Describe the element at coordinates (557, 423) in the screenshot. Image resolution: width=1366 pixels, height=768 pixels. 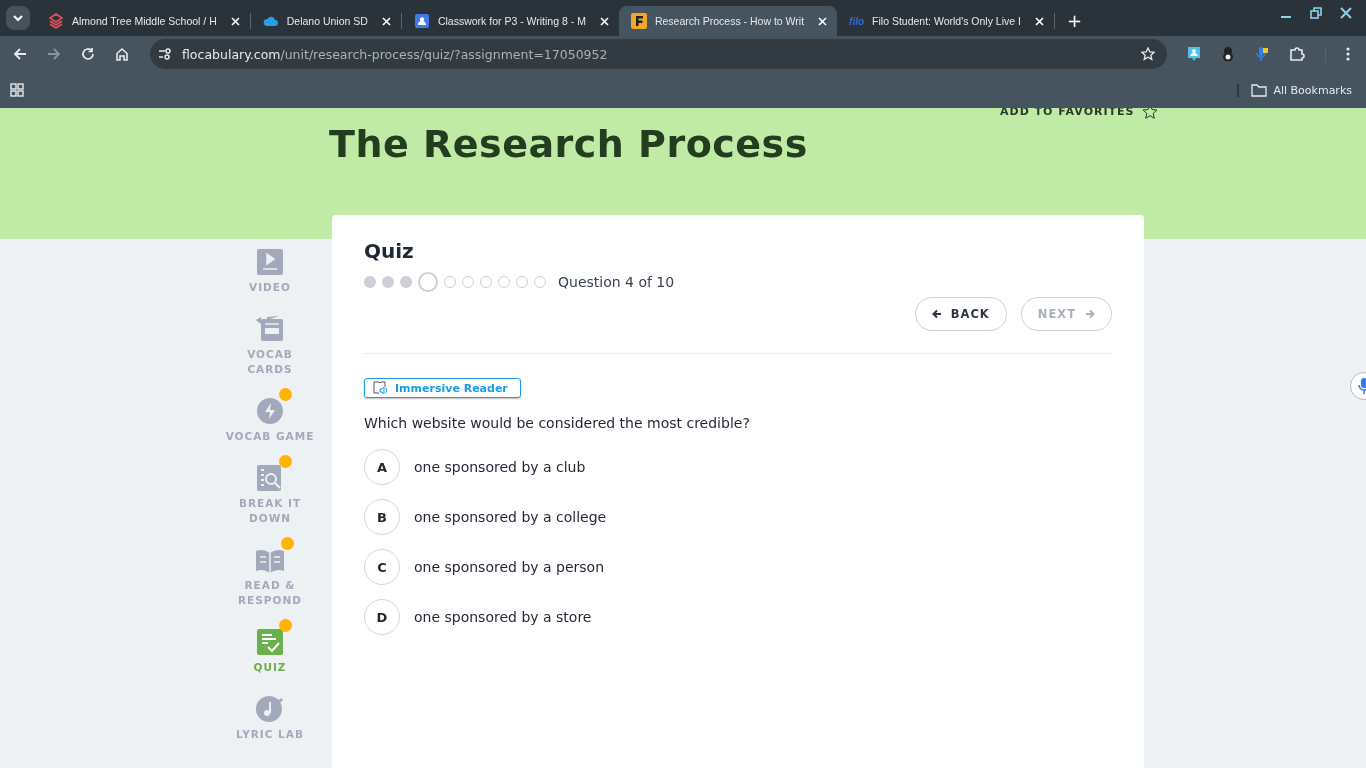
I see `question-text: Which website would be considered the most credible?` at that location.